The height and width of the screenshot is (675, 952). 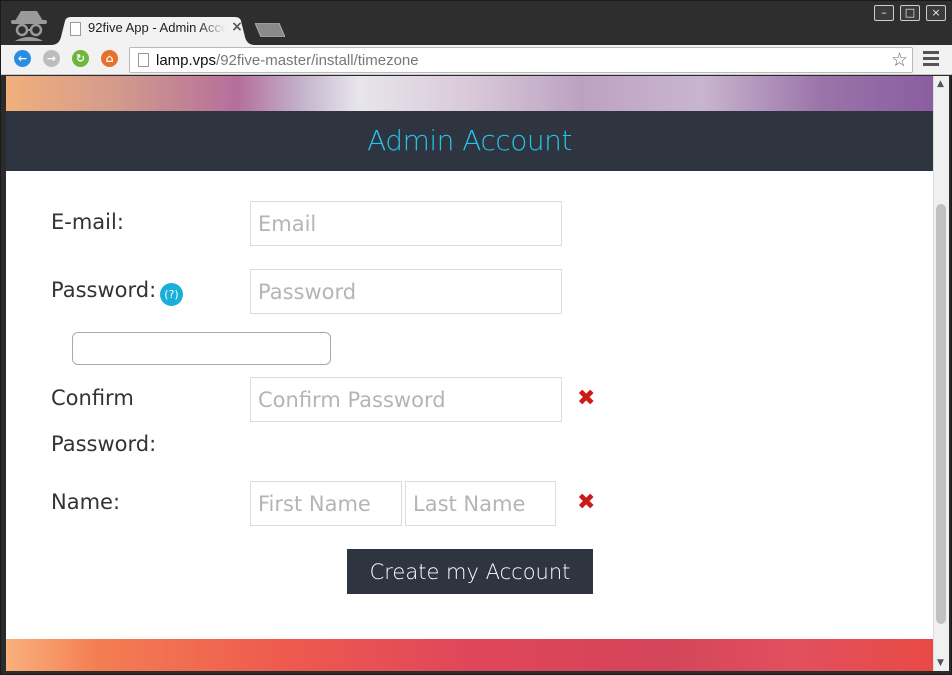 I want to click on forward-icon: →, so click(x=51, y=58).